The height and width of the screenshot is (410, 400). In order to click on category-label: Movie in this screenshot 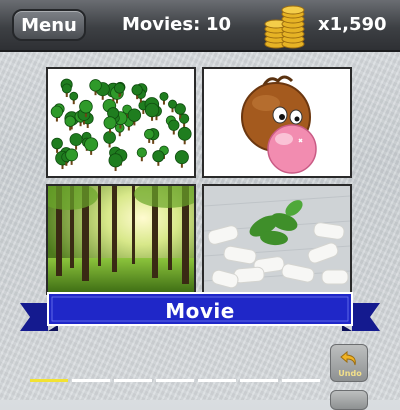, I will do `click(200, 311)`.